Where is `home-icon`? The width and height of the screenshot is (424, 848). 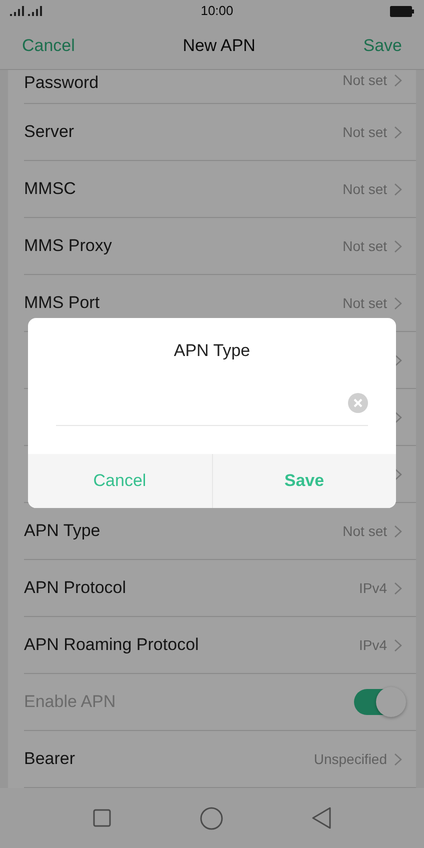
home-icon is located at coordinates (211, 818).